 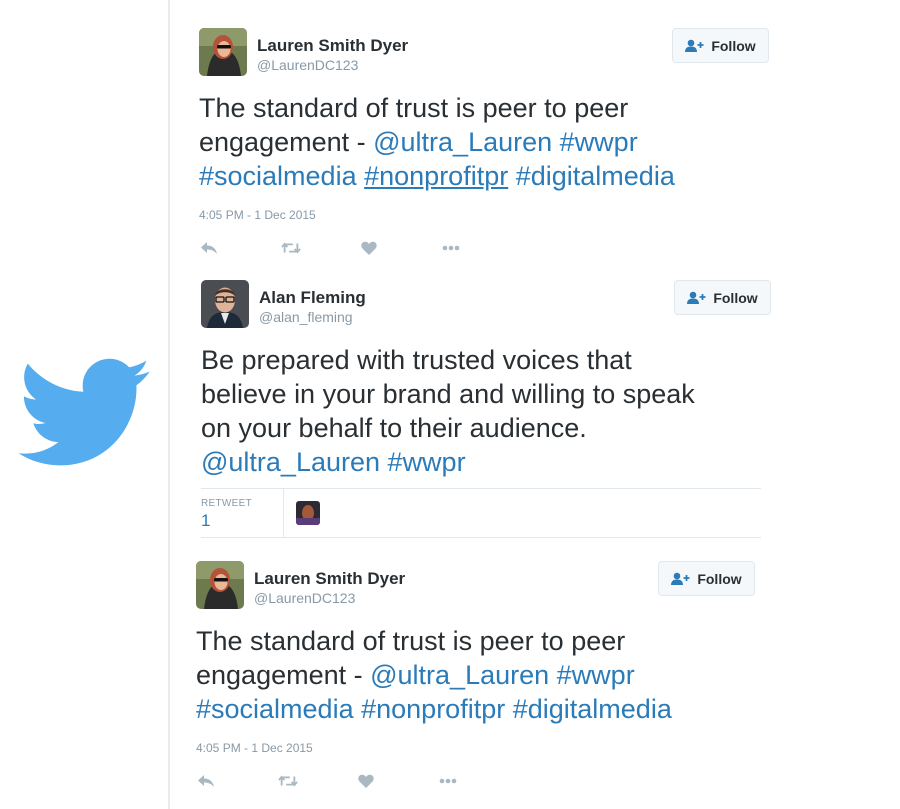 I want to click on tweet-text-line: on your behalf to their audience., so click(x=448, y=428).